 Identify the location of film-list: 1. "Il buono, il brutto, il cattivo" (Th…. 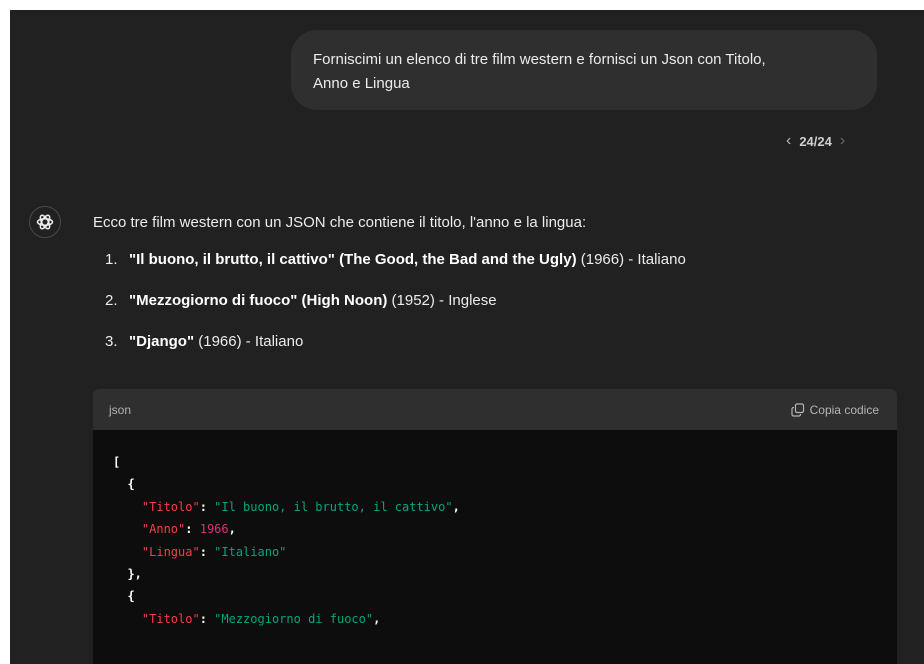
(503, 301).